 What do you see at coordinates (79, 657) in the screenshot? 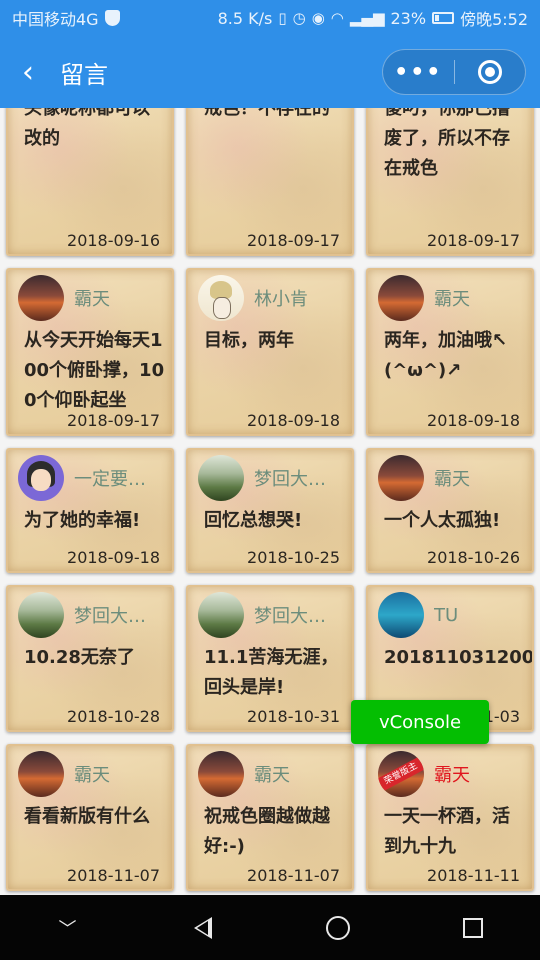
I see `message-text: 10.28无奈了` at bounding box center [79, 657].